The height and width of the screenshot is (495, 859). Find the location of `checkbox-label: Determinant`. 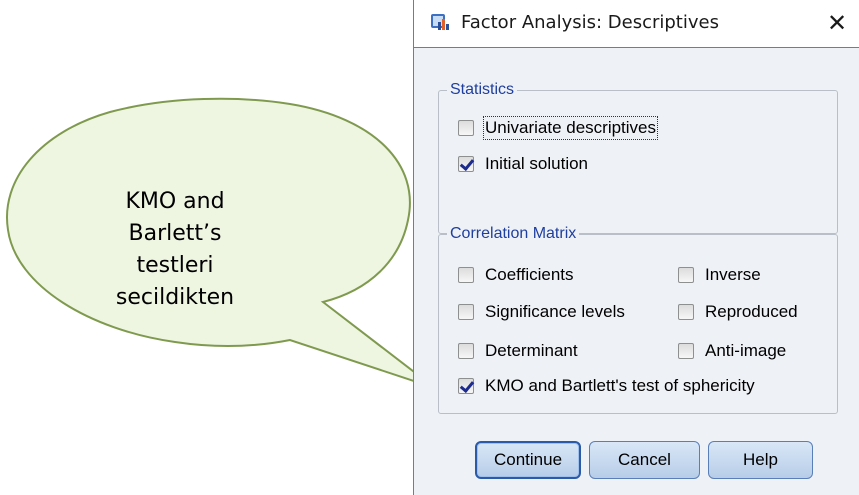

checkbox-label: Determinant is located at coordinates (531, 350).